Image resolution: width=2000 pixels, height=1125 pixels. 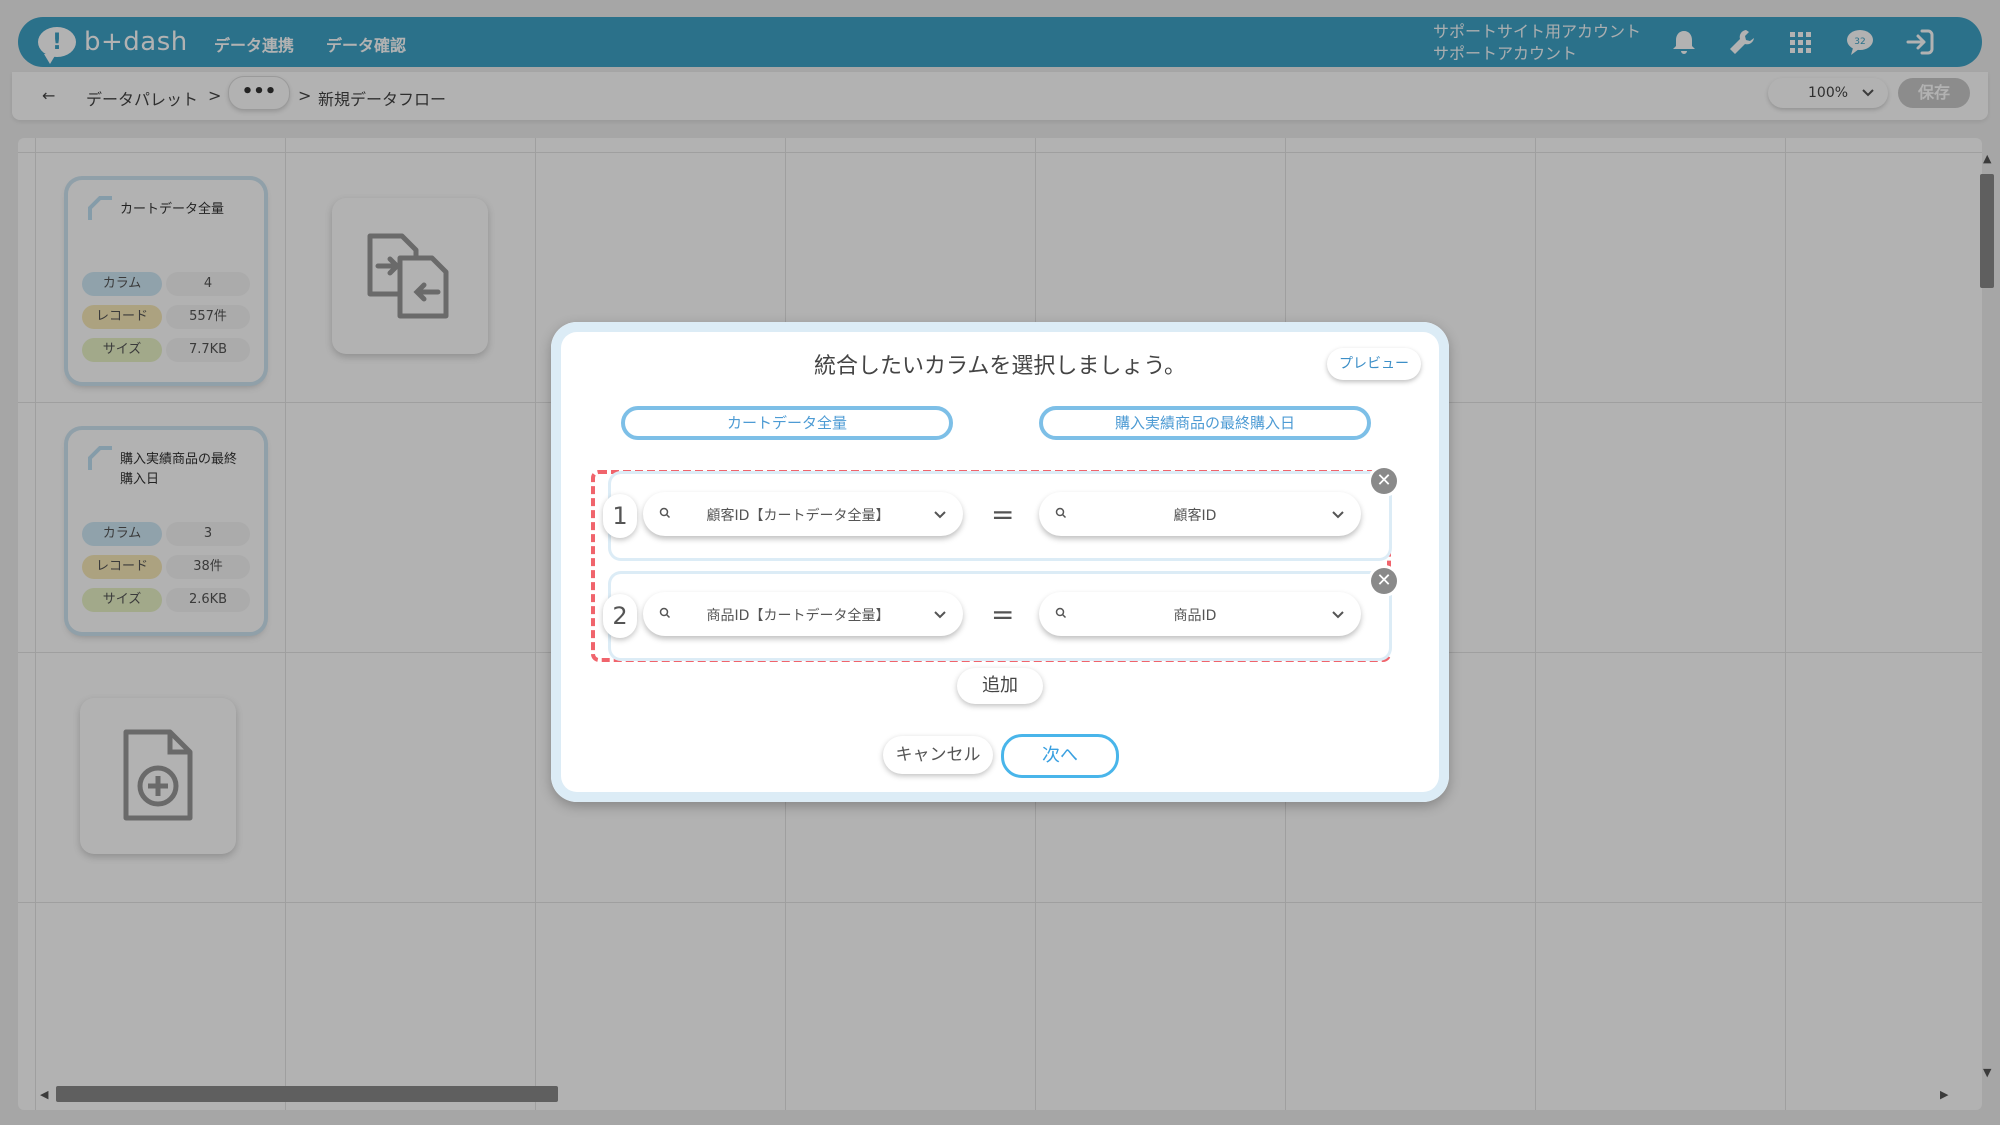 I want to click on row-number: 2, so click(x=620, y=616).